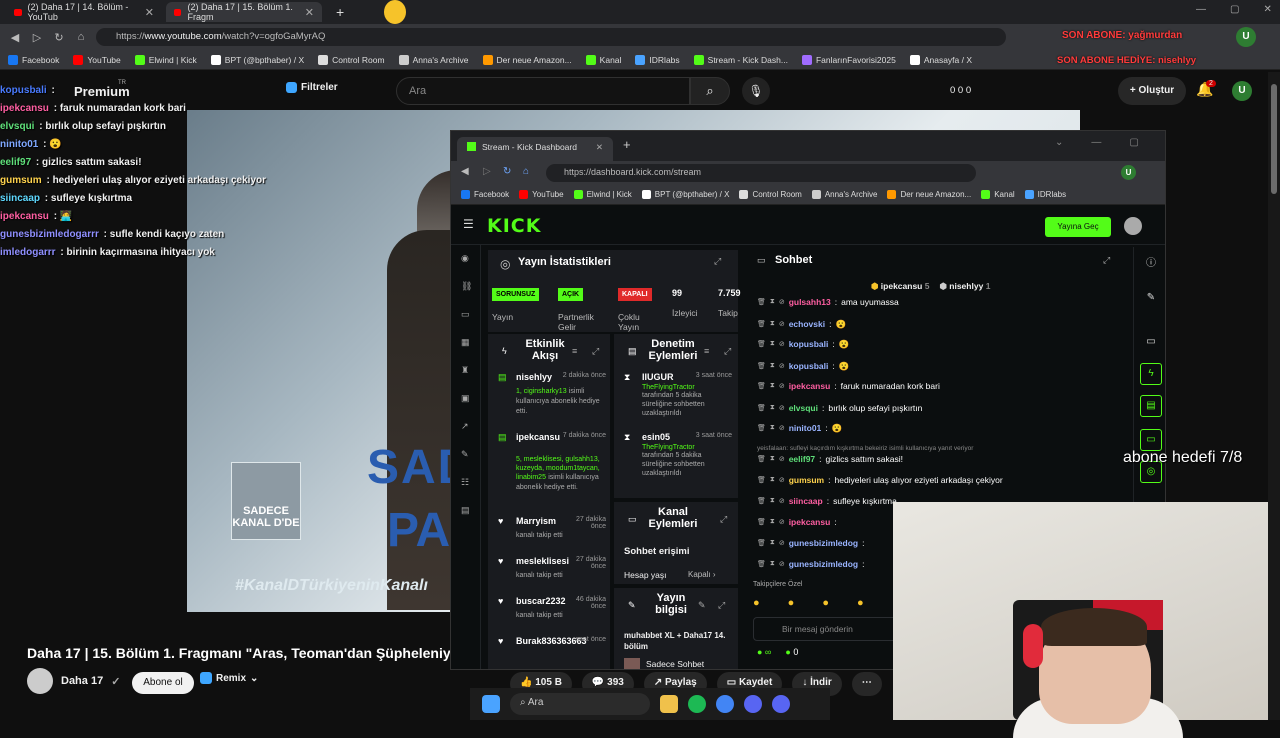  I want to click on filters-button: Filtreler, so click(312, 87).